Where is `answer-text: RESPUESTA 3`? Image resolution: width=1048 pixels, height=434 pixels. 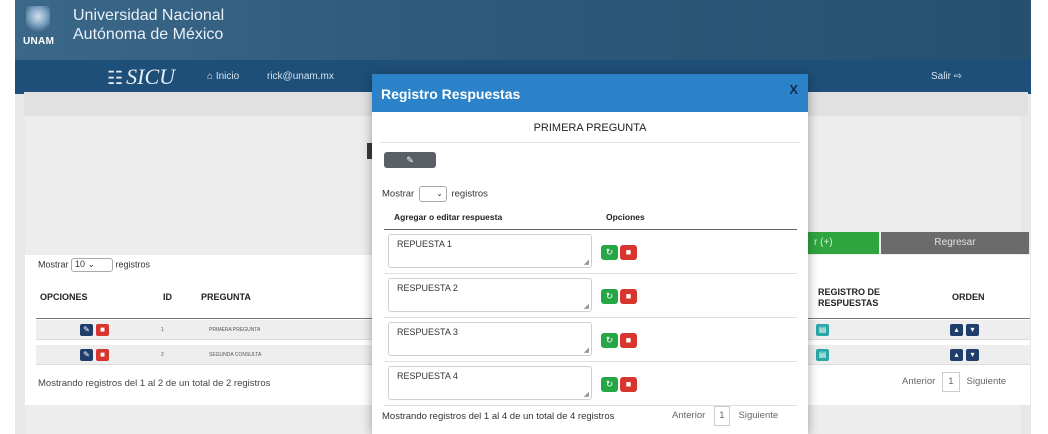 answer-text: RESPUESTA 3 is located at coordinates (427, 332).